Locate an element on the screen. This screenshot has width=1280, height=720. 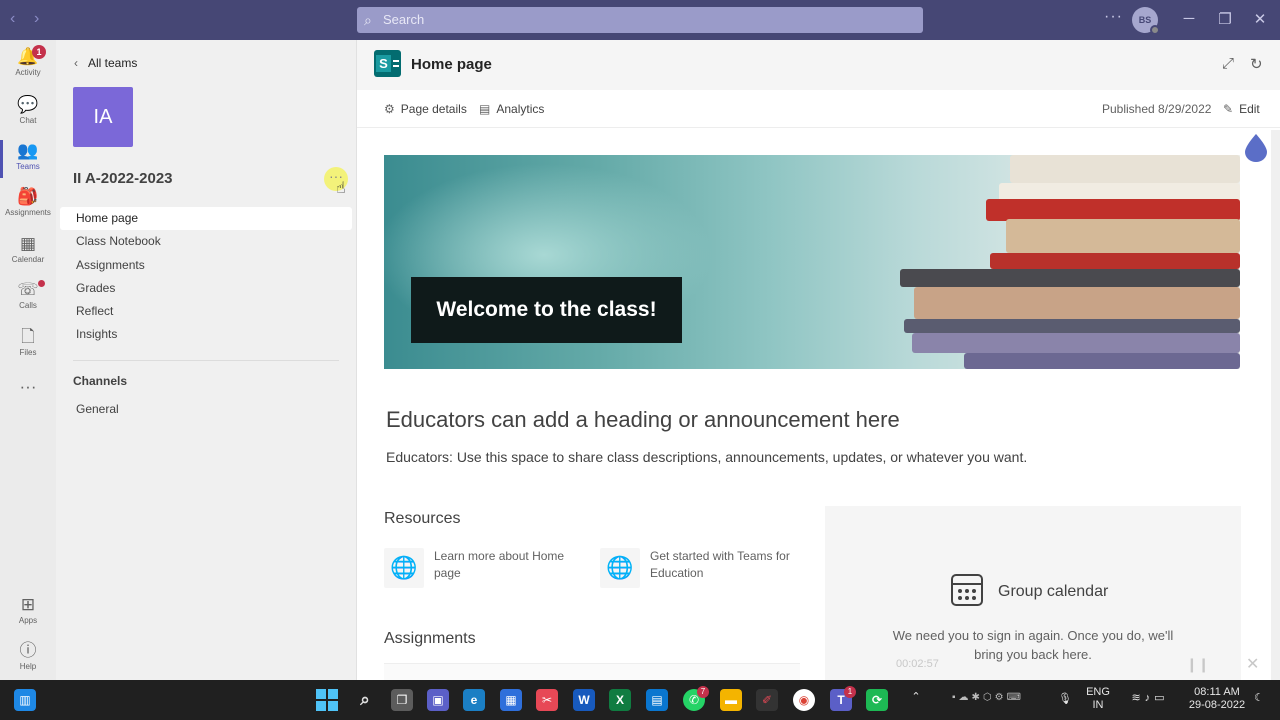
team-nav-insights: Insights is located at coordinates (206, 334).